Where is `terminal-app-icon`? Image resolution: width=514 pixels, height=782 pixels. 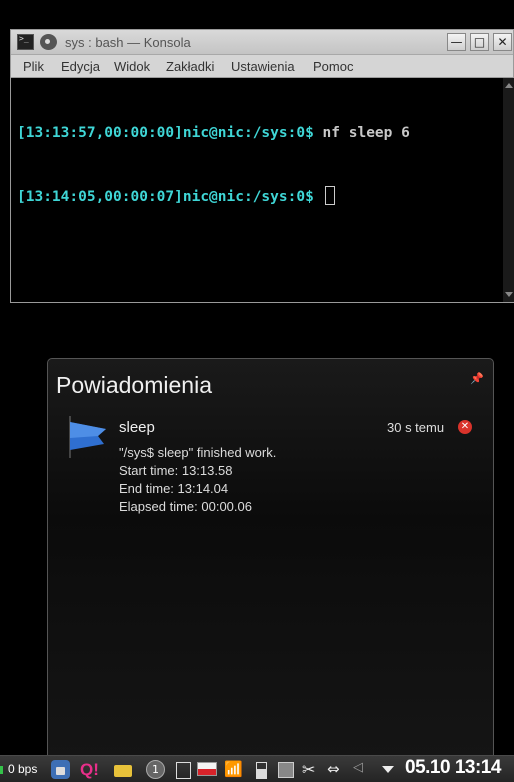
terminal-app-icon is located at coordinates (25, 42).